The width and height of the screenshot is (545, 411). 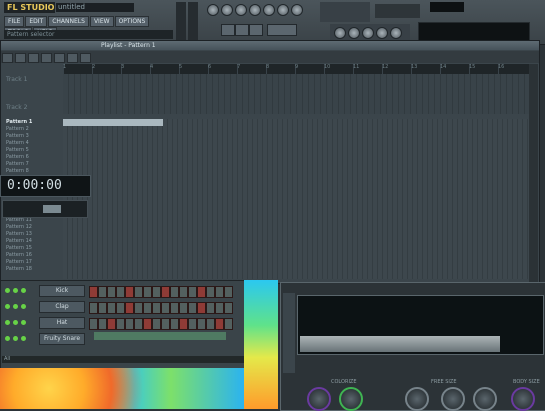 What do you see at coordinates (32, 241) in the screenshot?
I see `pattern-label: Pattern 14` at bounding box center [32, 241].